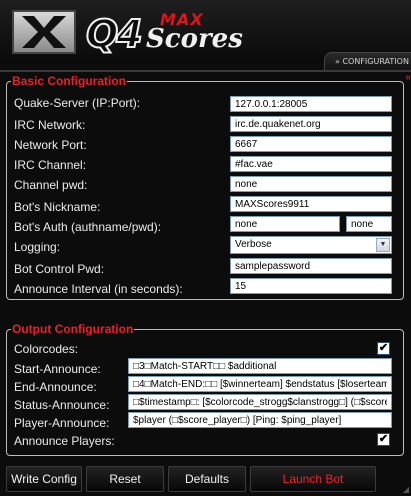  What do you see at coordinates (77, 103) in the screenshot?
I see `server-label: Quake-Server (IP:Port):` at bounding box center [77, 103].